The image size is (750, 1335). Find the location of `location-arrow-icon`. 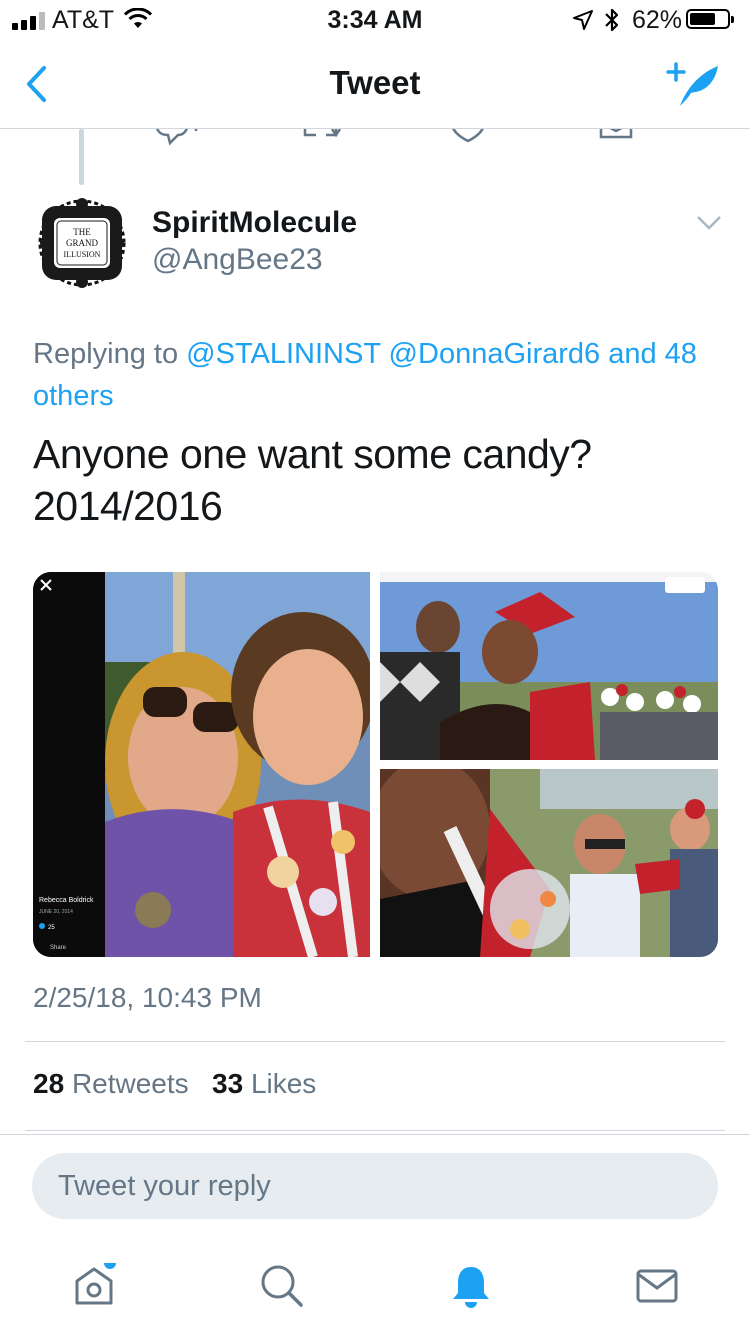

location-arrow-icon is located at coordinates (583, 20).